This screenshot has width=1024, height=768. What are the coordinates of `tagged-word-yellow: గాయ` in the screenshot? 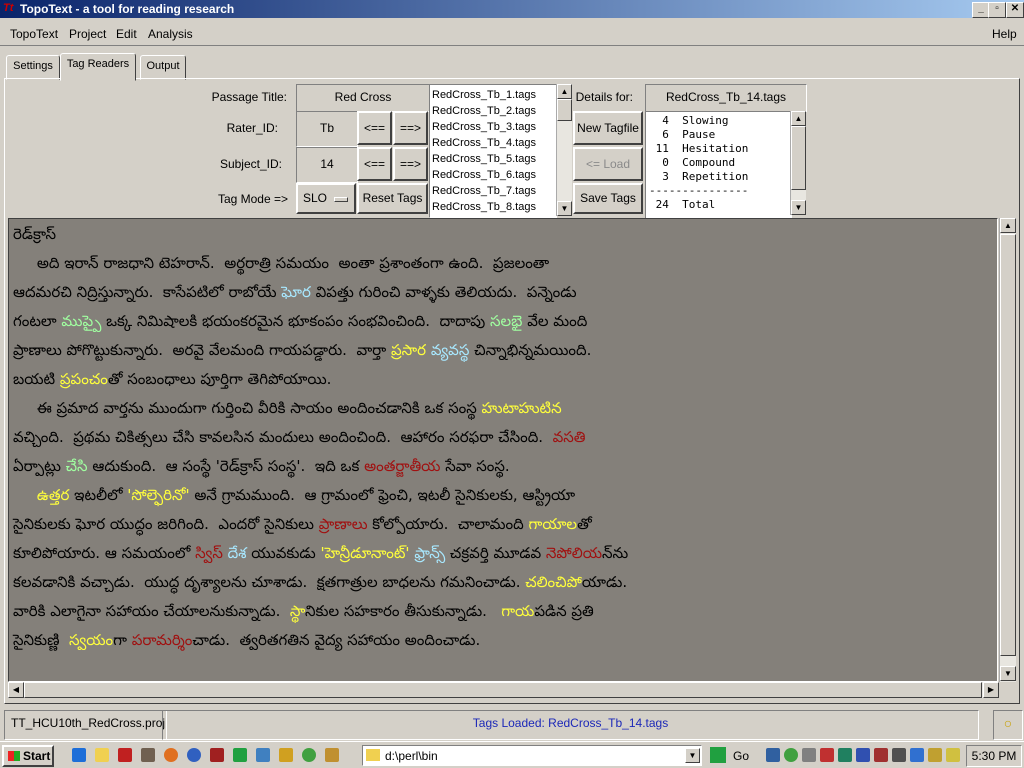 It's located at (517, 611).